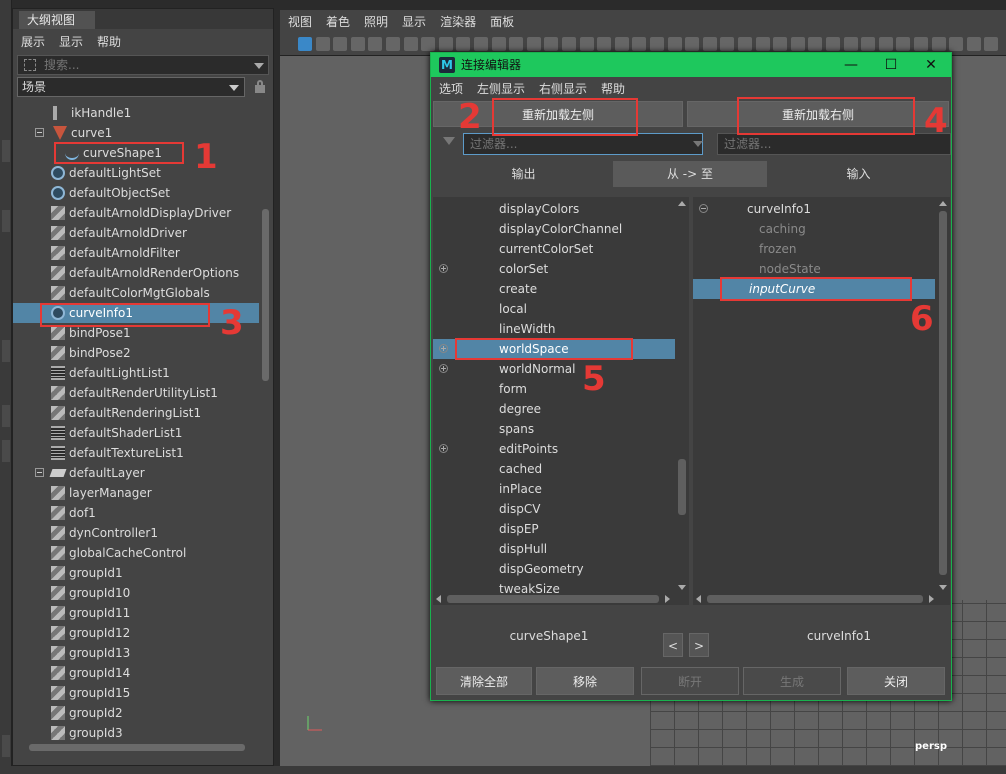 The width and height of the screenshot is (1006, 774). Describe the element at coordinates (891, 65) in the screenshot. I see `maximize-button: ☐` at that location.